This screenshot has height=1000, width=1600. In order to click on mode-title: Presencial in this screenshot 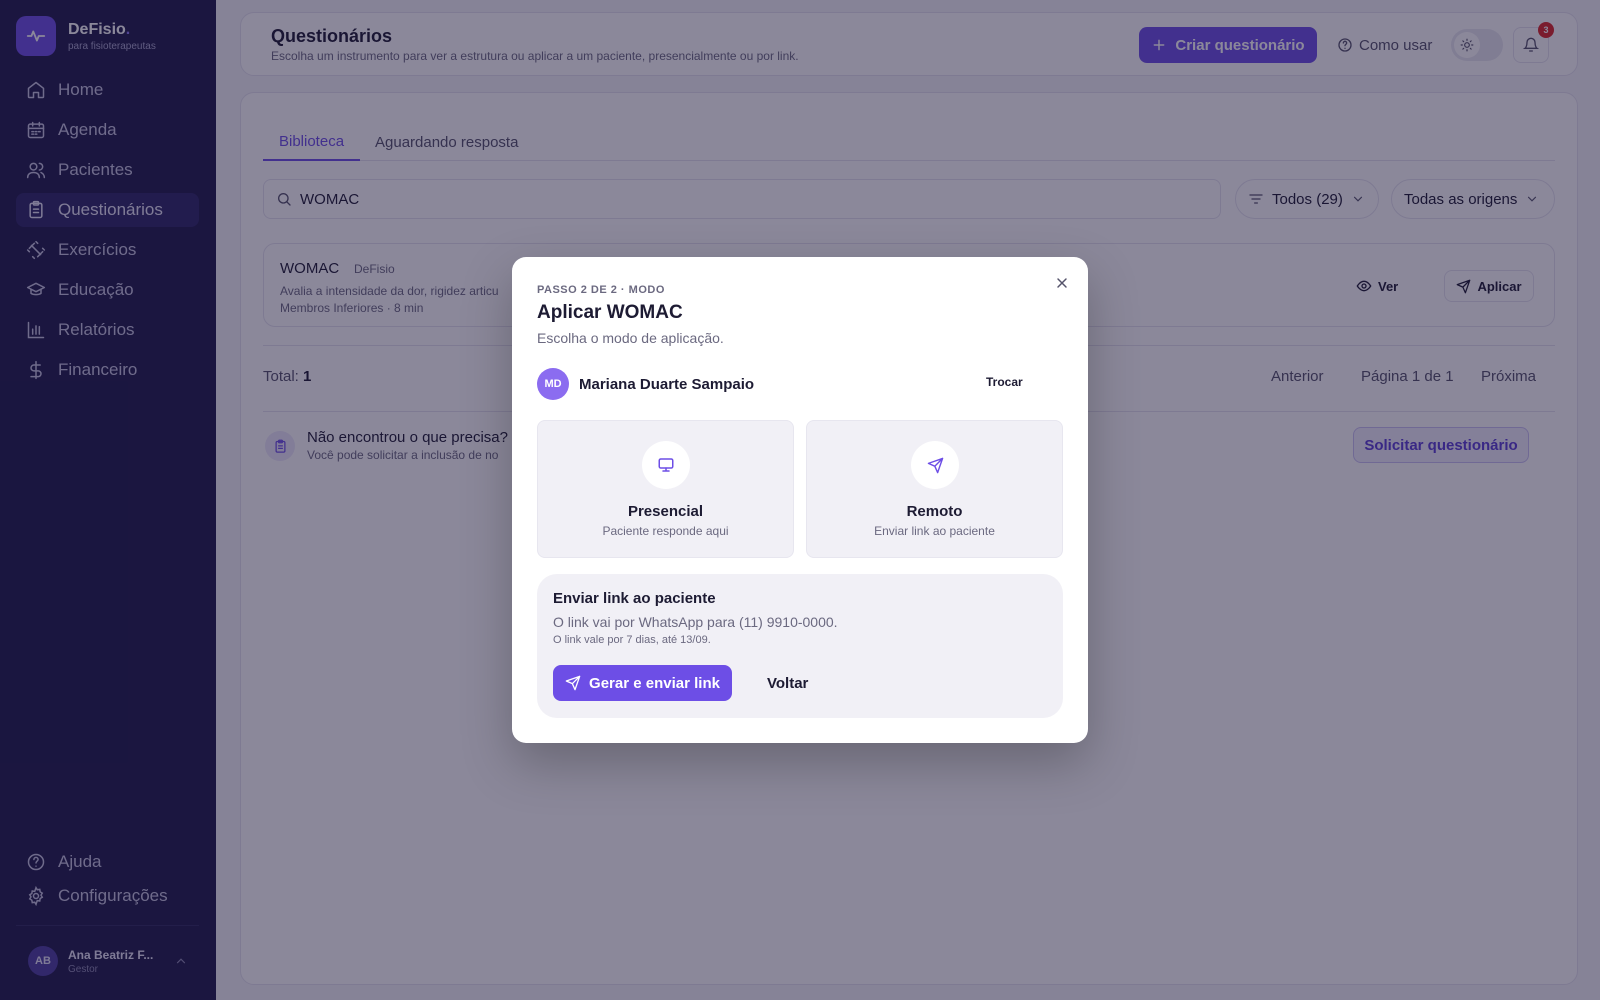, I will do `click(665, 511)`.